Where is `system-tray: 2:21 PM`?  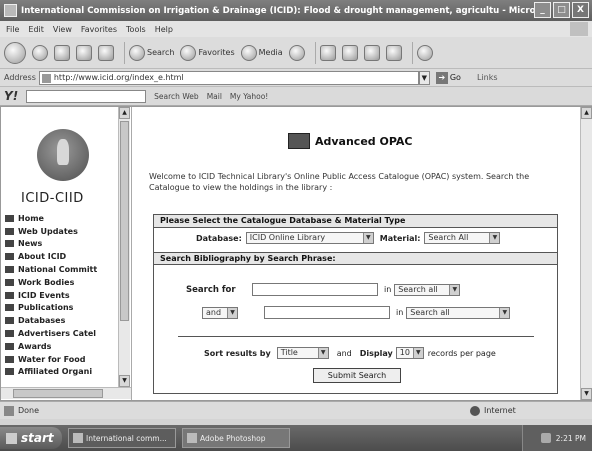 system-tray: 2:21 PM is located at coordinates (557, 438).